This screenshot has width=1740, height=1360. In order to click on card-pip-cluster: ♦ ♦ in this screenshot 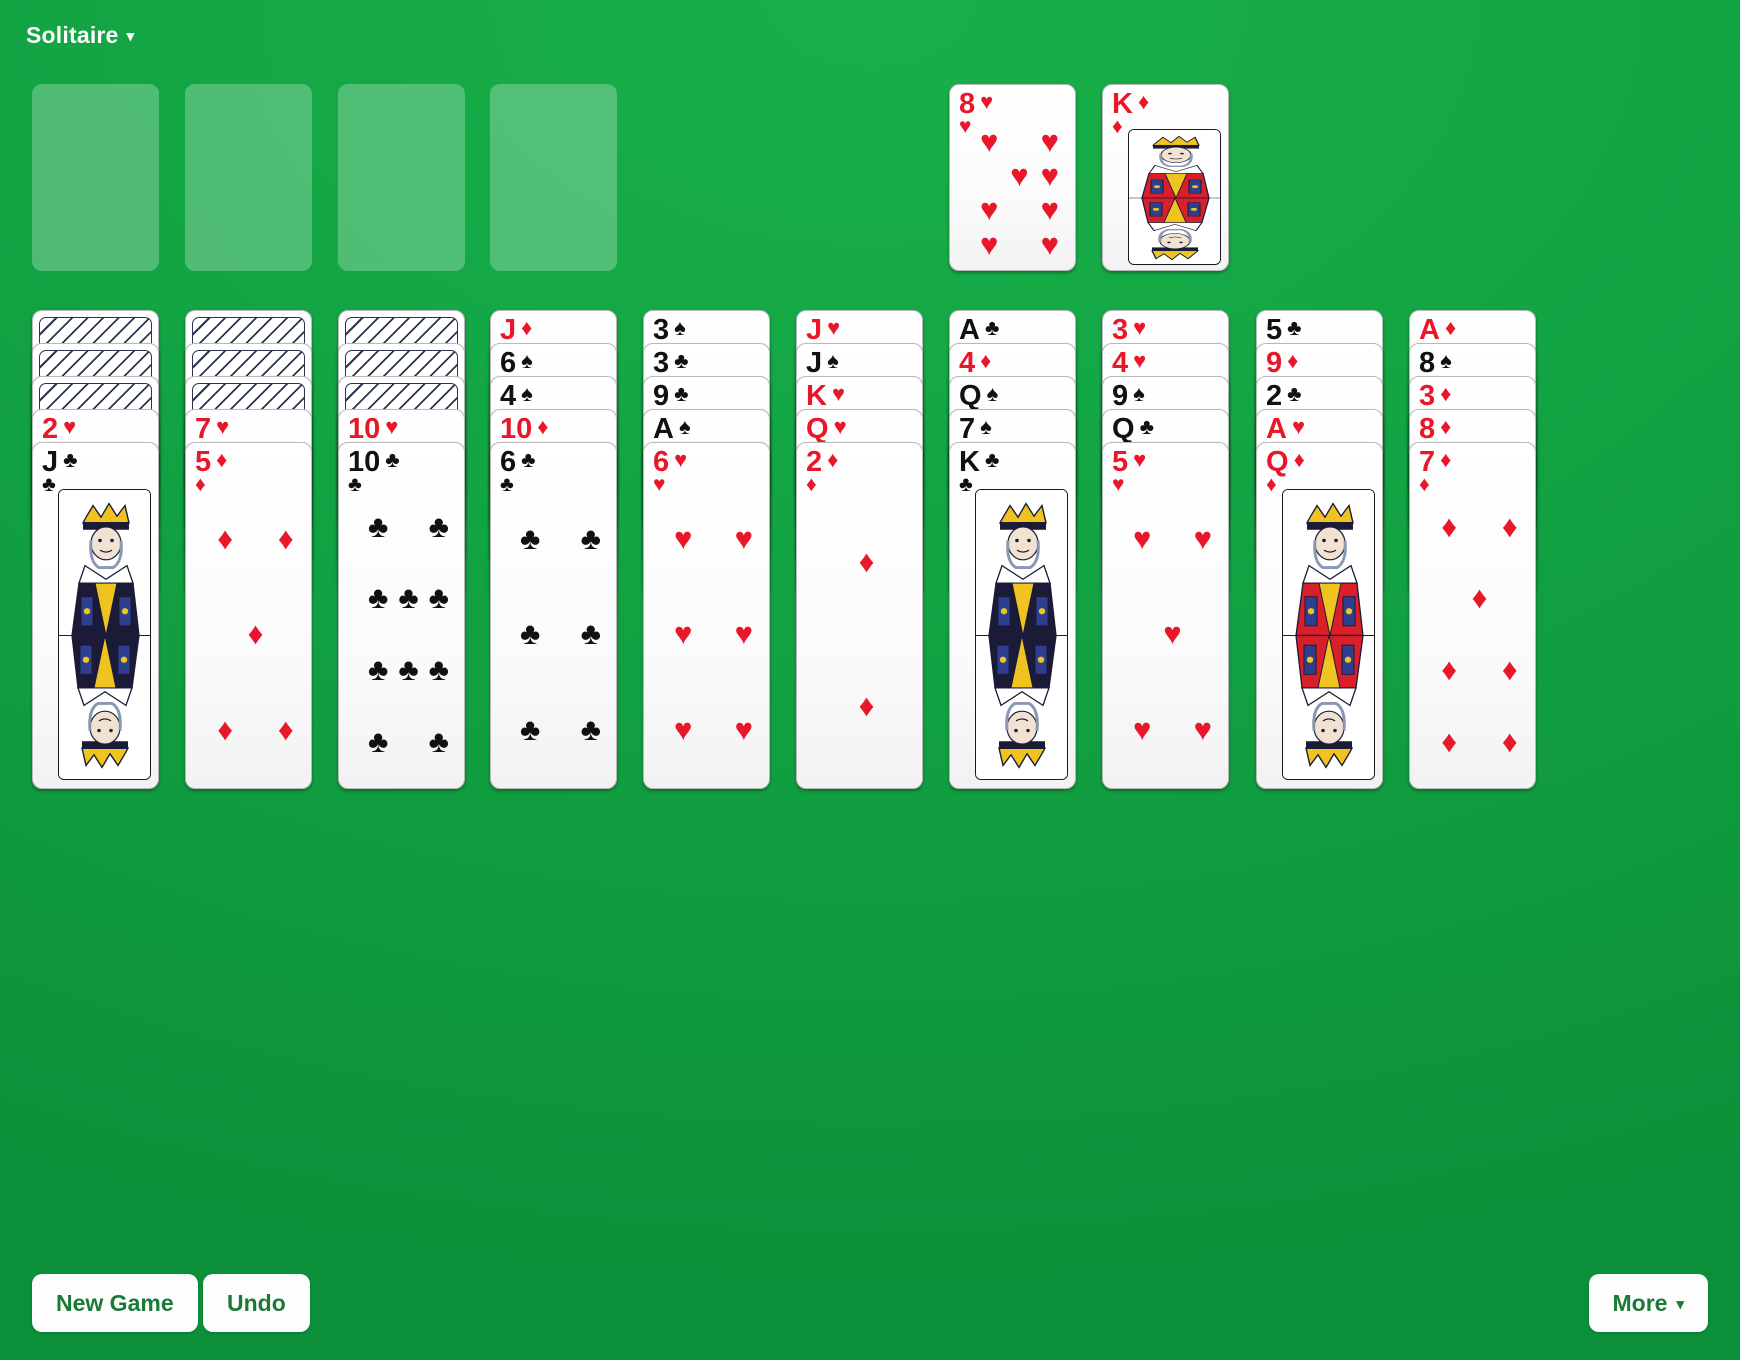, I will do `click(866, 634)`.